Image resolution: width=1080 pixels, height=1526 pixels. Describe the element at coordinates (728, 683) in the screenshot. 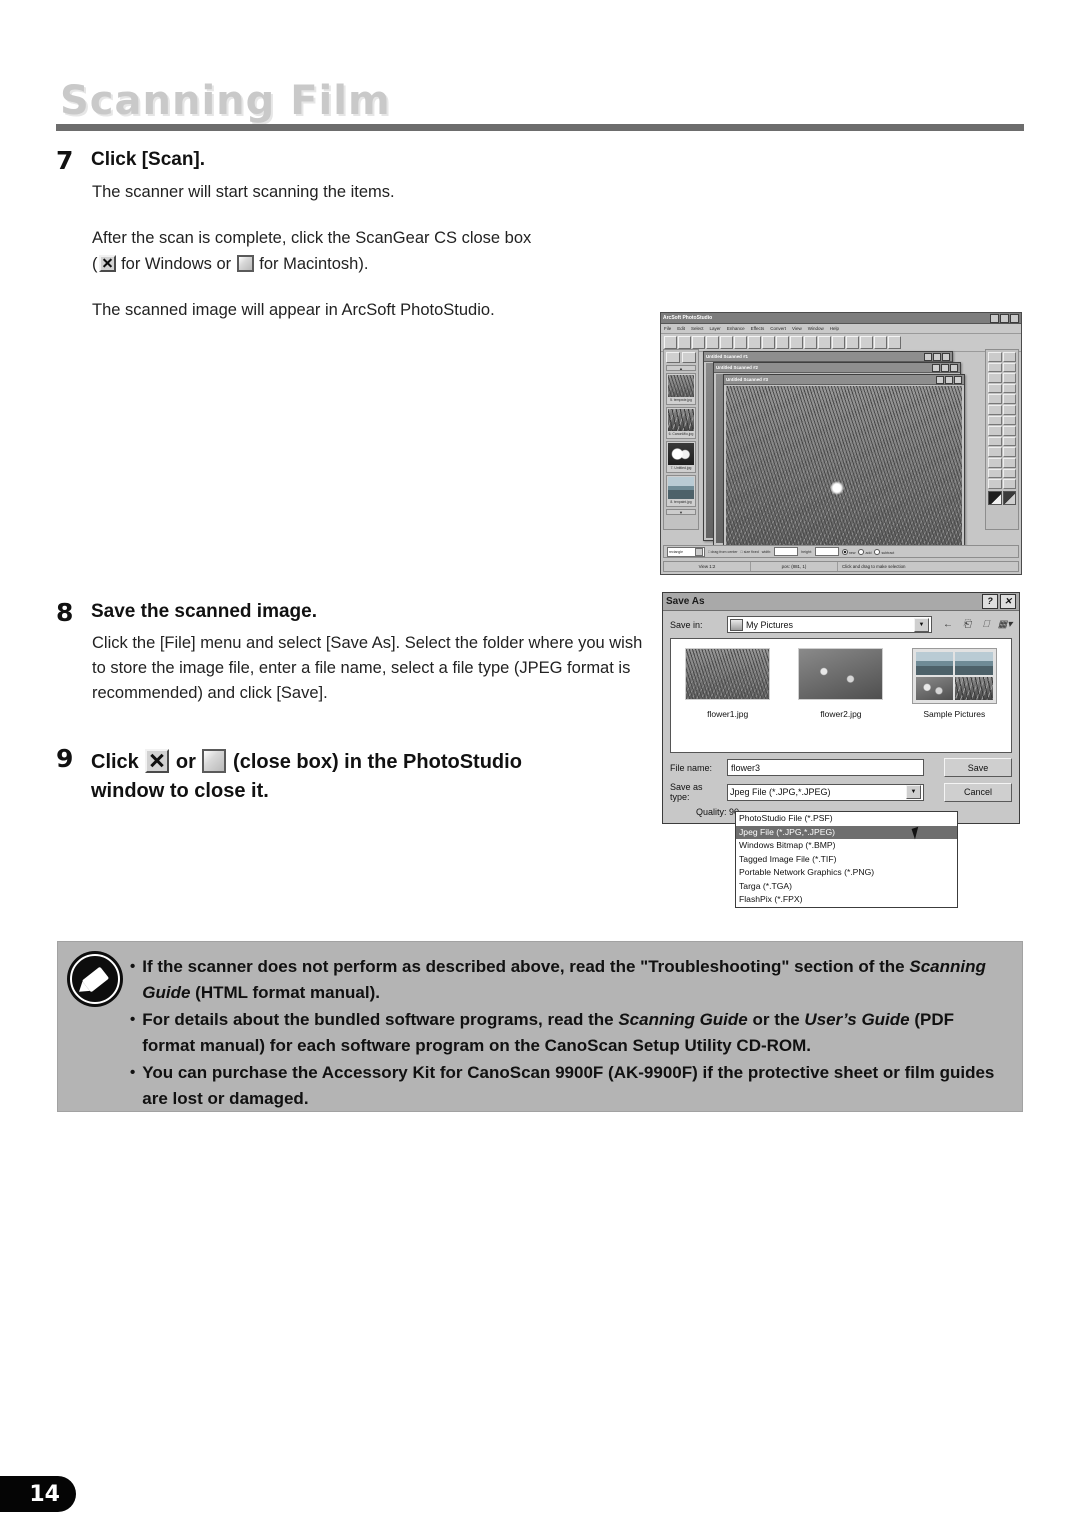

I see `list-item: flower1.jpg` at that location.